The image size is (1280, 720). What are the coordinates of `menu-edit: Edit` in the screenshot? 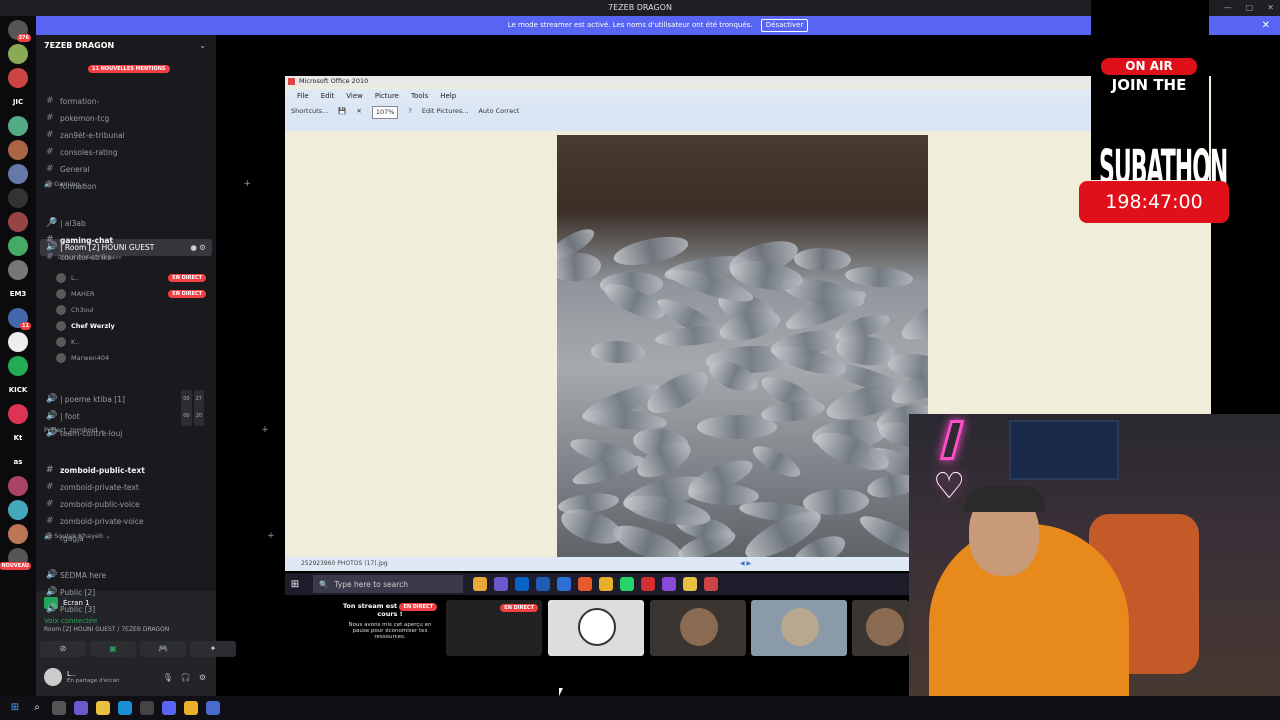 It's located at (328, 96).